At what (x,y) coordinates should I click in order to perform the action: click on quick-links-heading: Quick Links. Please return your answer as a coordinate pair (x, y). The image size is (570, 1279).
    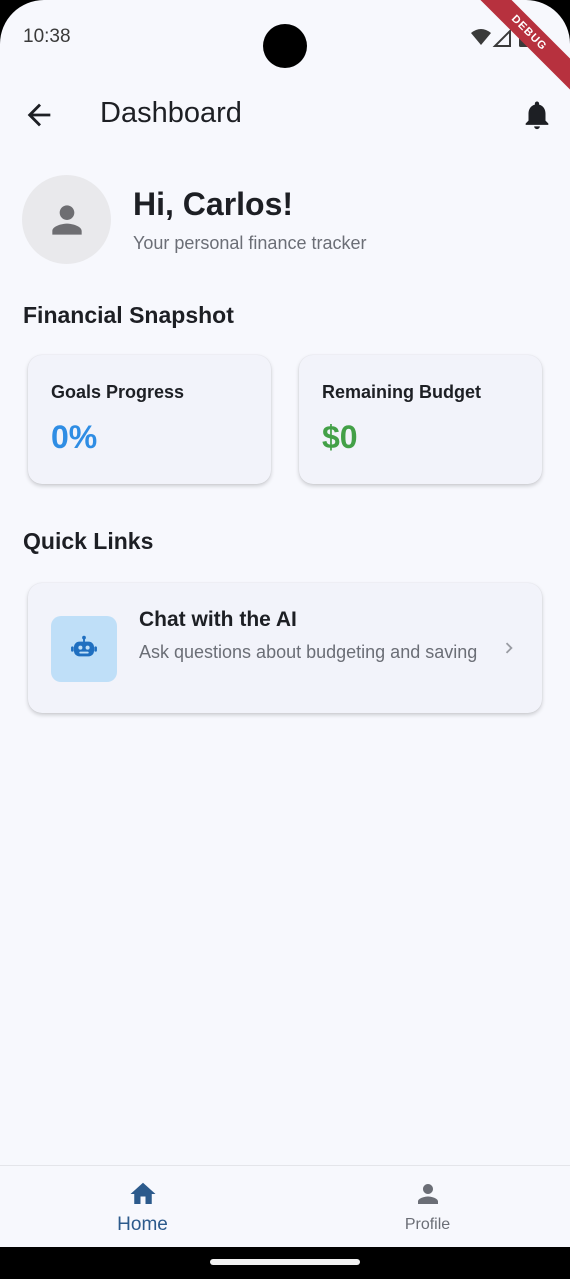
    Looking at the image, I should click on (88, 541).